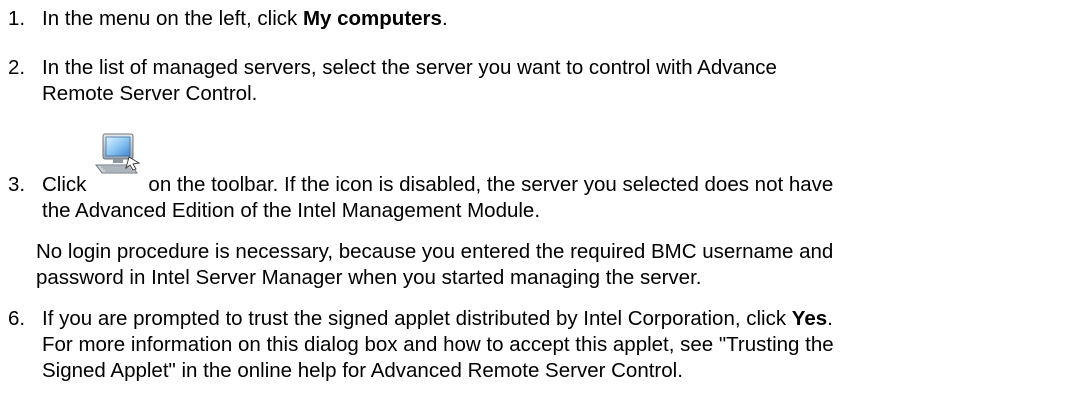 This screenshot has width=1091, height=412. Describe the element at coordinates (17, 184) in the screenshot. I see `step-number: 3.` at that location.